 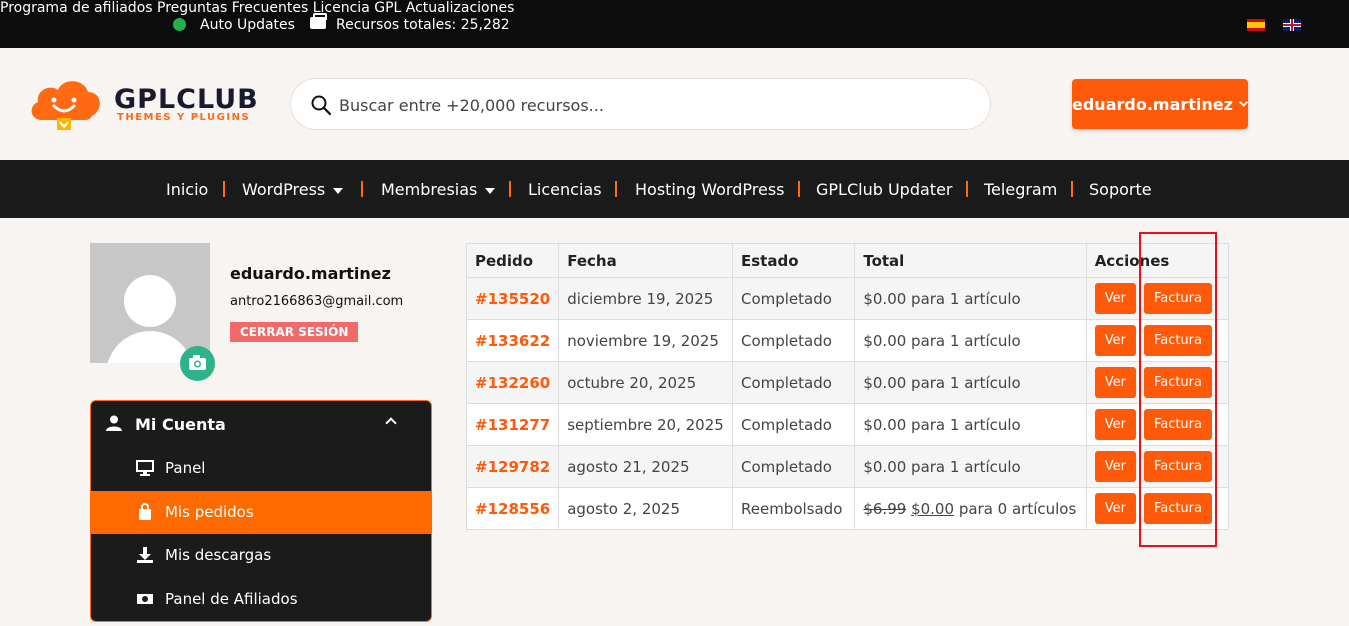 I want to click on search-input, so click(x=649, y=105).